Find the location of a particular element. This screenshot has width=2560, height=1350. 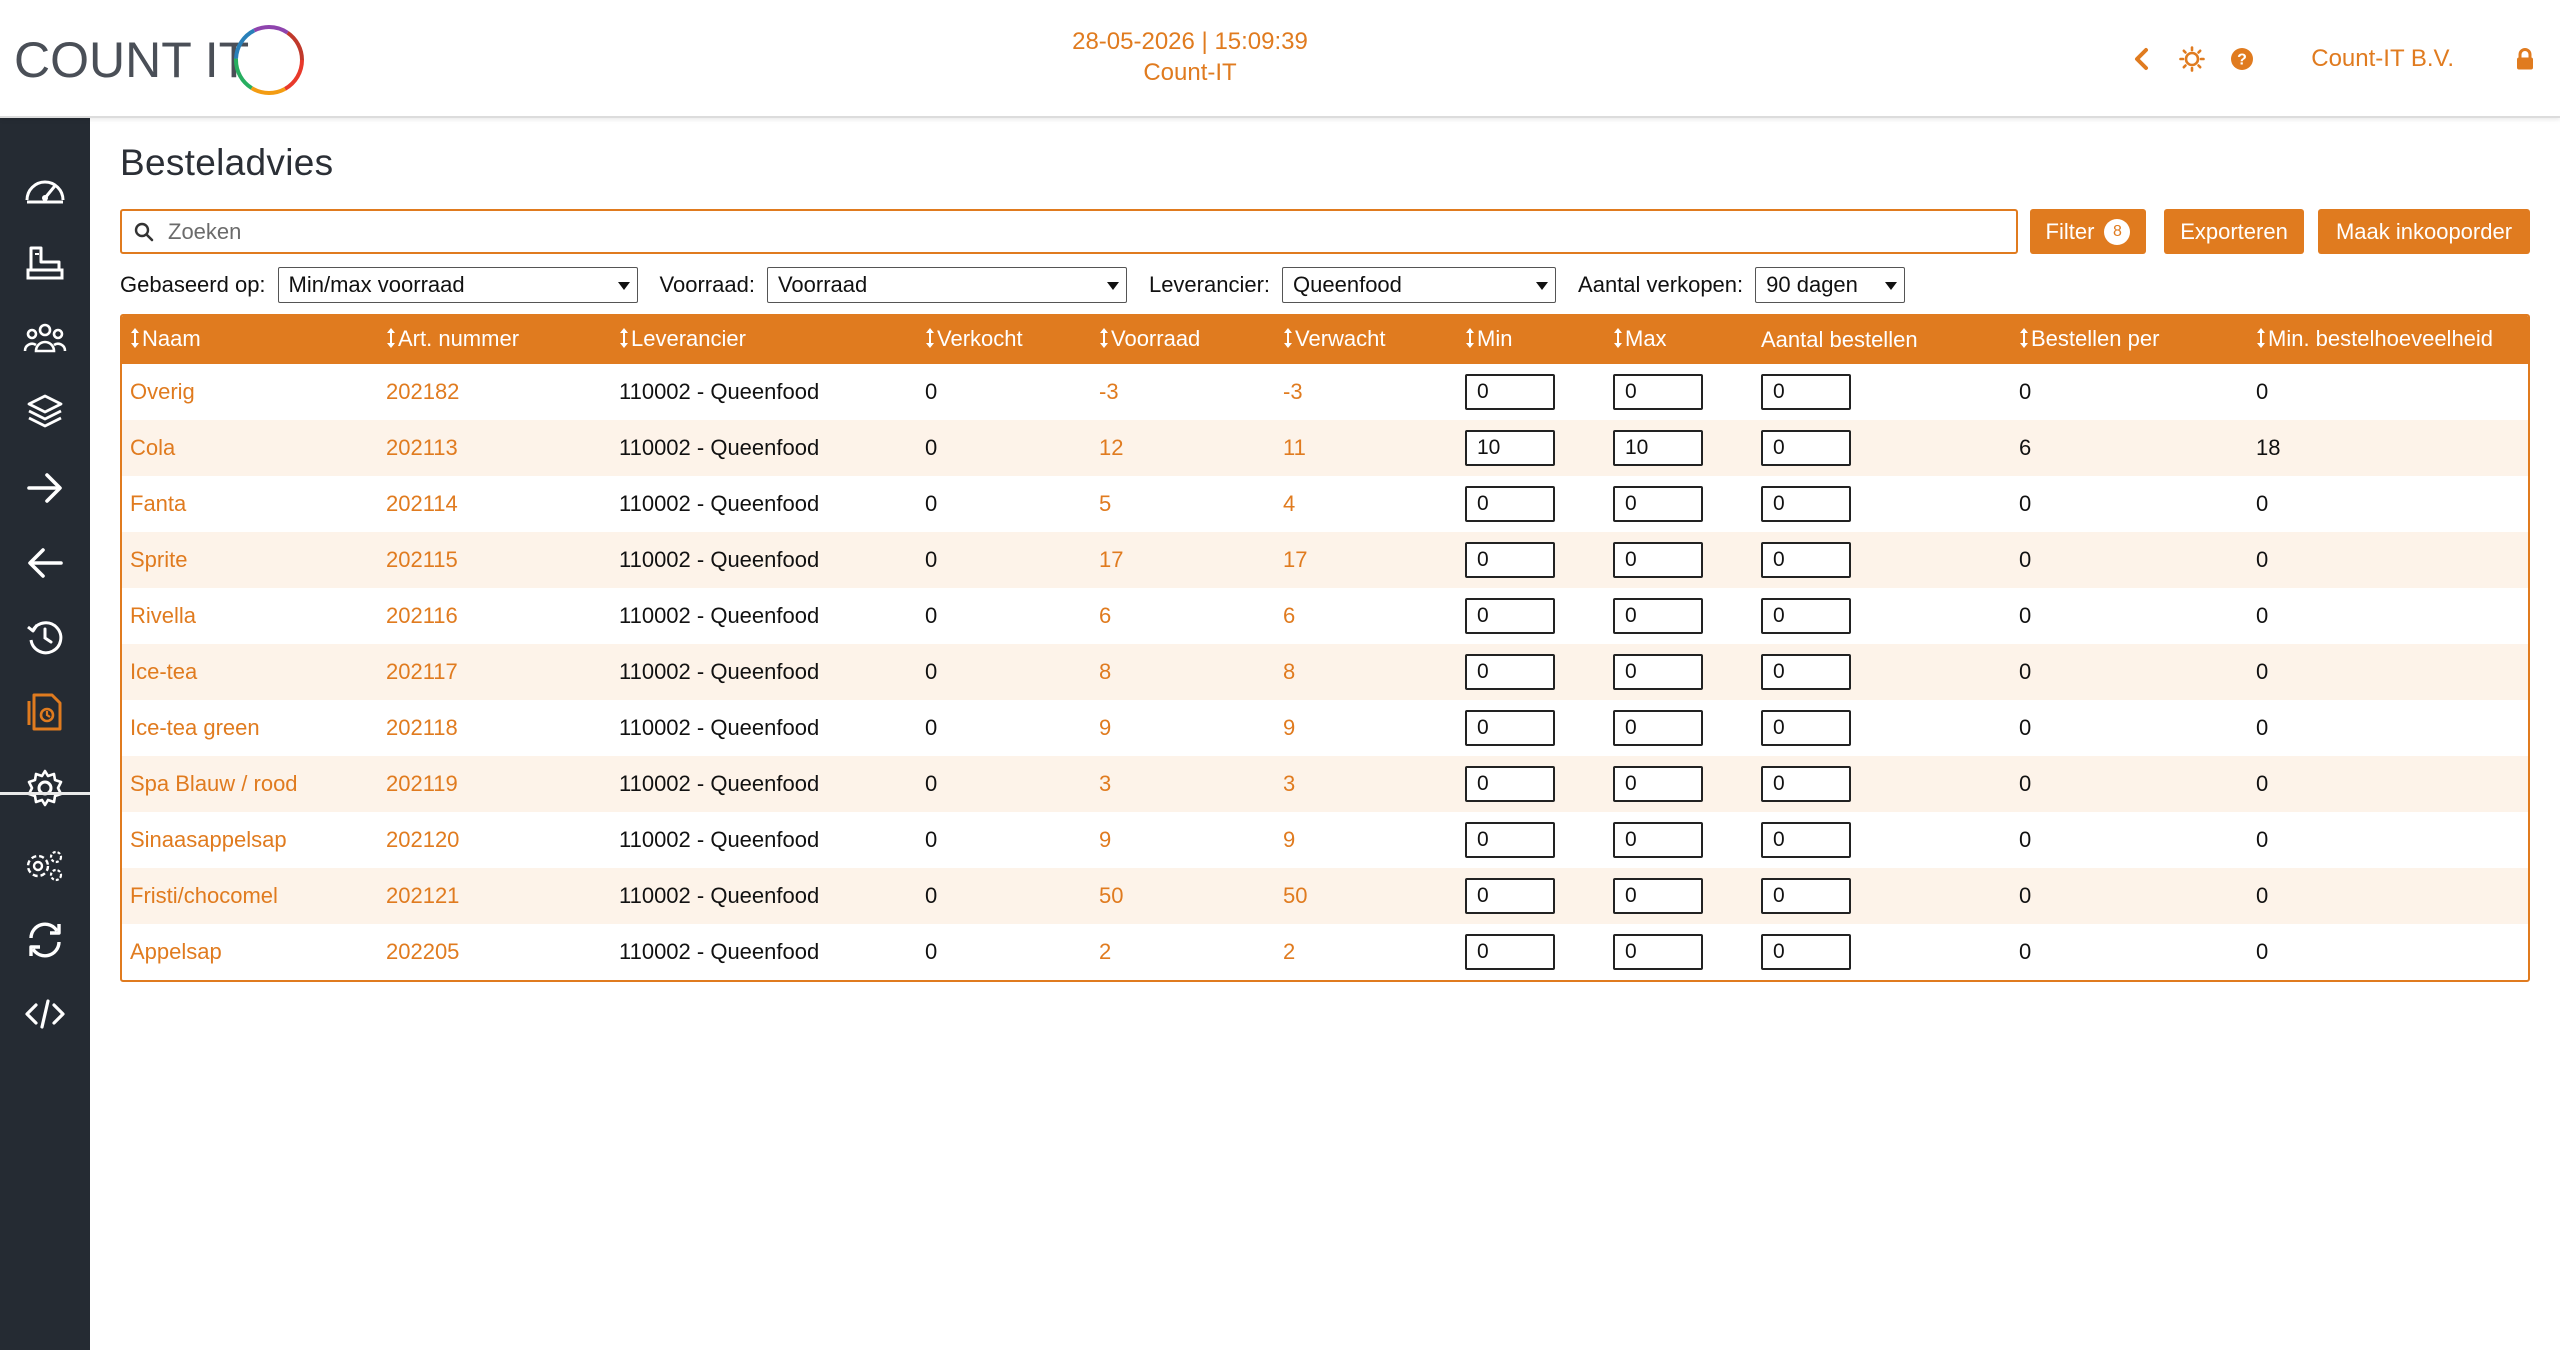

article-number-link: 202115 is located at coordinates (422, 559).